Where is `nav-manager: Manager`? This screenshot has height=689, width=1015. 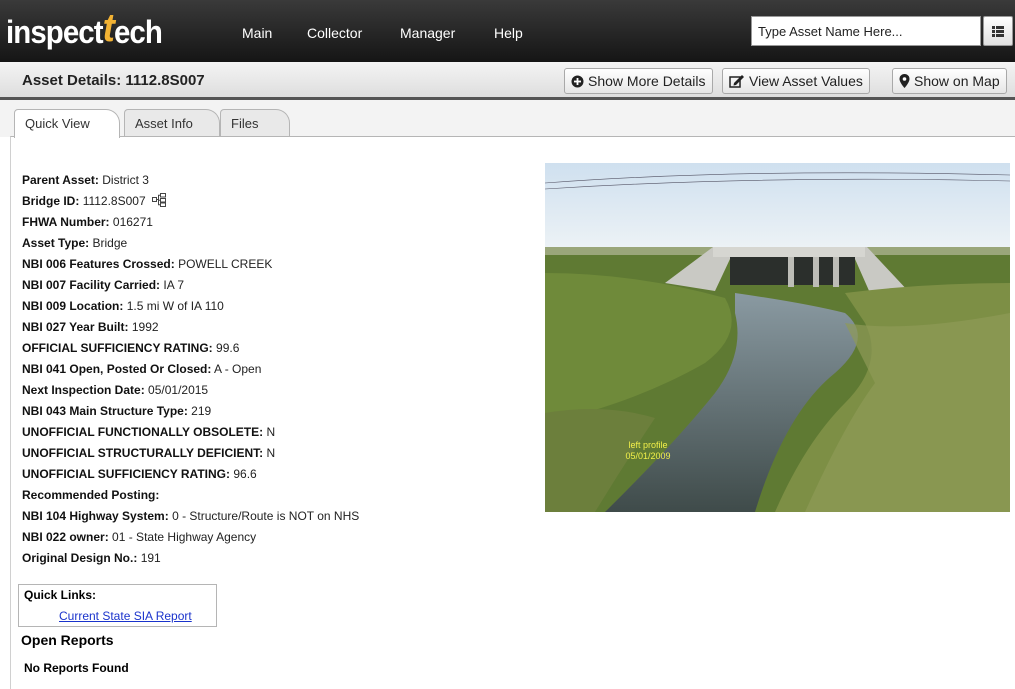
nav-manager: Manager is located at coordinates (427, 33).